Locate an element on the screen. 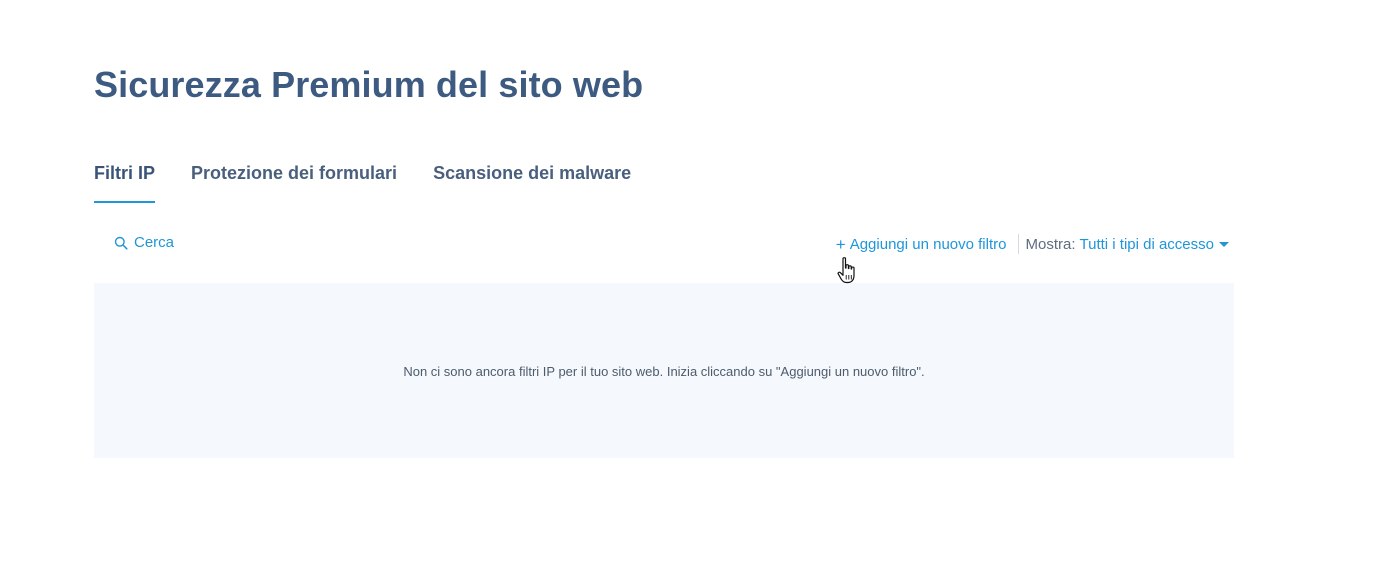 The image size is (1380, 583). access-type-dropdown: Tutti i tipi di accesso is located at coordinates (1154, 244).